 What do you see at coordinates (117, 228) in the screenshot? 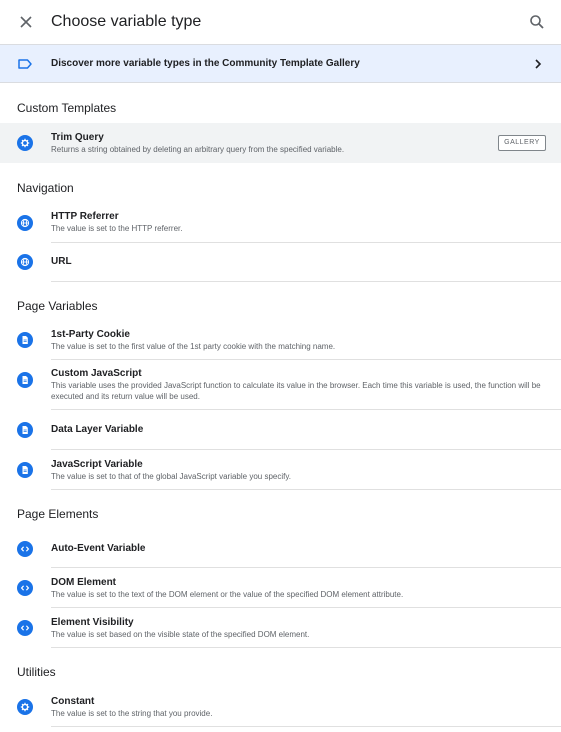
I see `item-description: The value is set to the HTTP referrer.` at bounding box center [117, 228].